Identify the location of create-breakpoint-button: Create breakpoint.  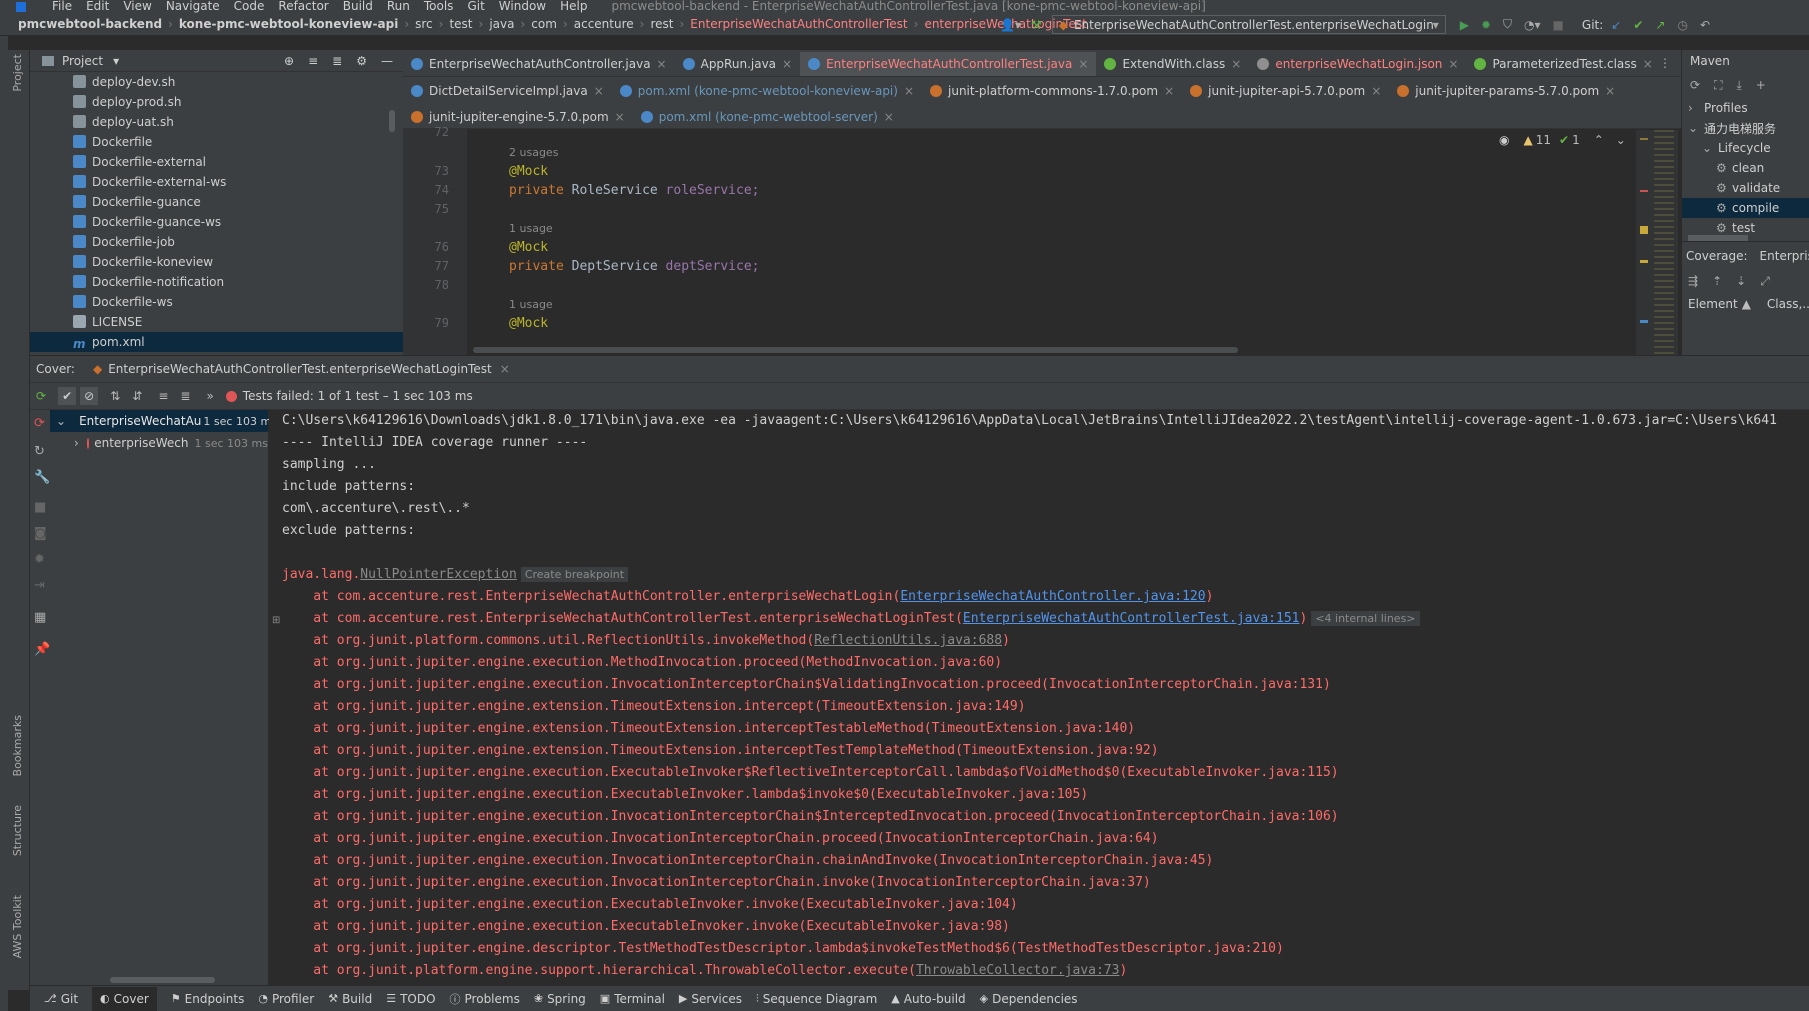
(574, 574).